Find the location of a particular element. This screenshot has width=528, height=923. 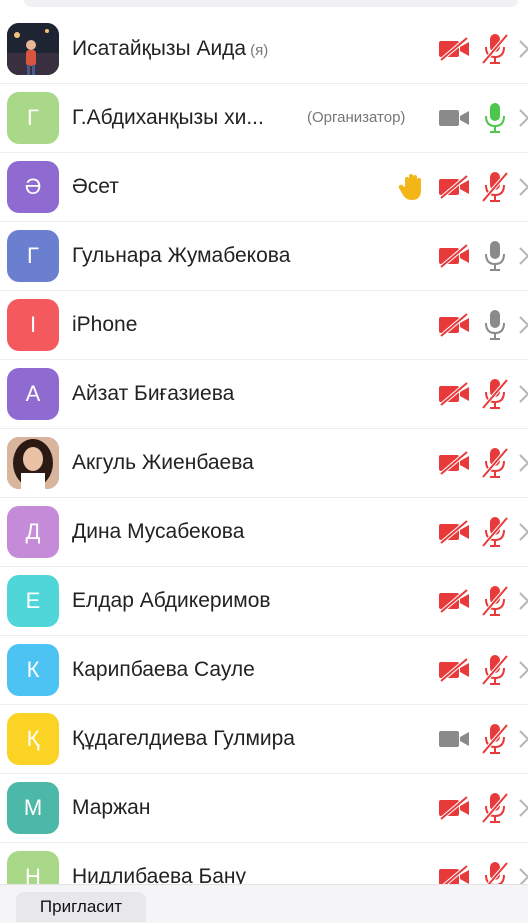

avatar: Қ is located at coordinates (33, 739).